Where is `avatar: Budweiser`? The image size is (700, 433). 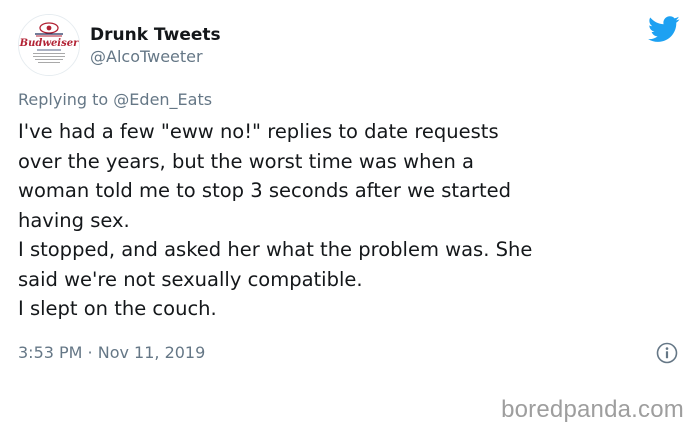
avatar: Budweiser is located at coordinates (49, 45).